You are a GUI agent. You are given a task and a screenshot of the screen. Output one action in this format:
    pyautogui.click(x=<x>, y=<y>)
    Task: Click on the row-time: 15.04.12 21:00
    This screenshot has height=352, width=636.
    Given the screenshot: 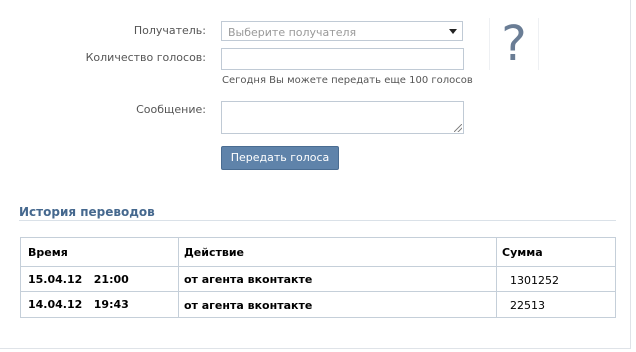 What is the action you would take?
    pyautogui.click(x=78, y=279)
    